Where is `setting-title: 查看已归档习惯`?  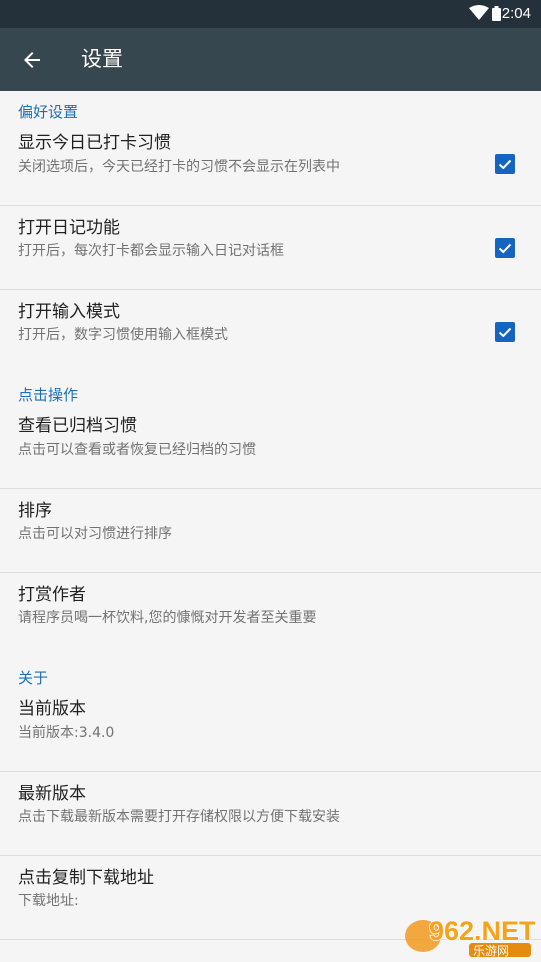 setting-title: 查看已归档习惯 is located at coordinates (77, 426).